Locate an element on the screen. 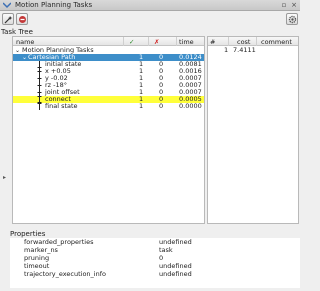  table-row: initial state 1 0 0.0081 is located at coordinates (108, 64).